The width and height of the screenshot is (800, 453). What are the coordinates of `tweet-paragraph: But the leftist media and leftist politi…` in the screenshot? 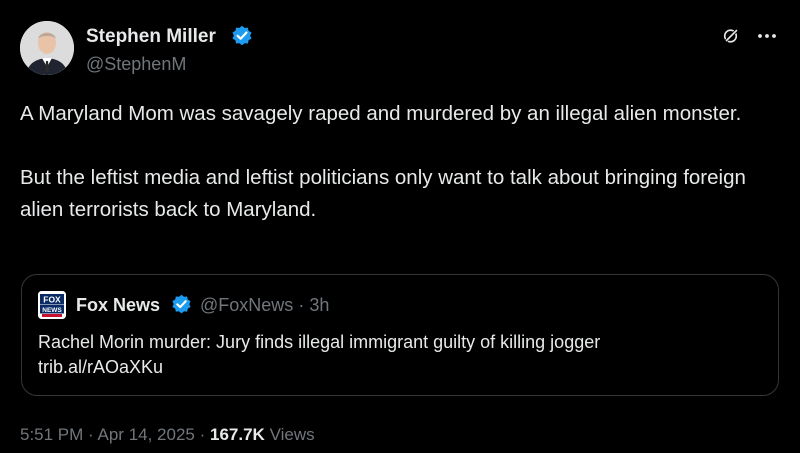 It's located at (383, 193).